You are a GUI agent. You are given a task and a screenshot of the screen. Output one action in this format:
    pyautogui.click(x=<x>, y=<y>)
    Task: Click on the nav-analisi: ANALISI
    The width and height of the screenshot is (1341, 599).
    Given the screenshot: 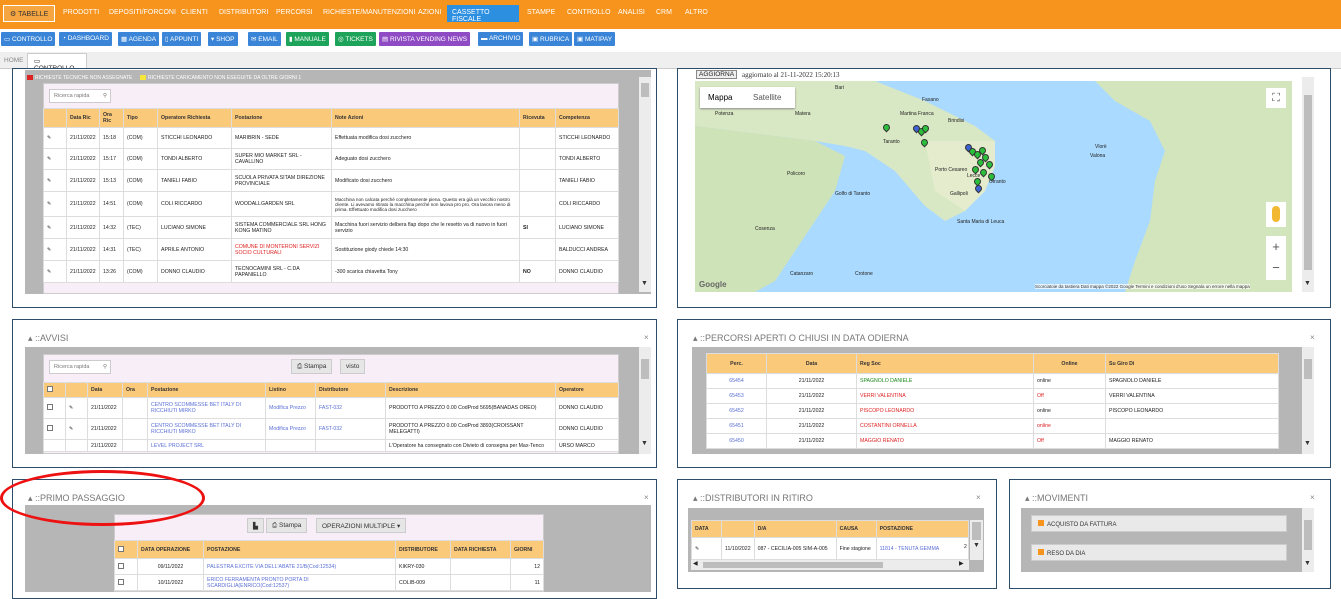 What is the action you would take?
    pyautogui.click(x=631, y=12)
    